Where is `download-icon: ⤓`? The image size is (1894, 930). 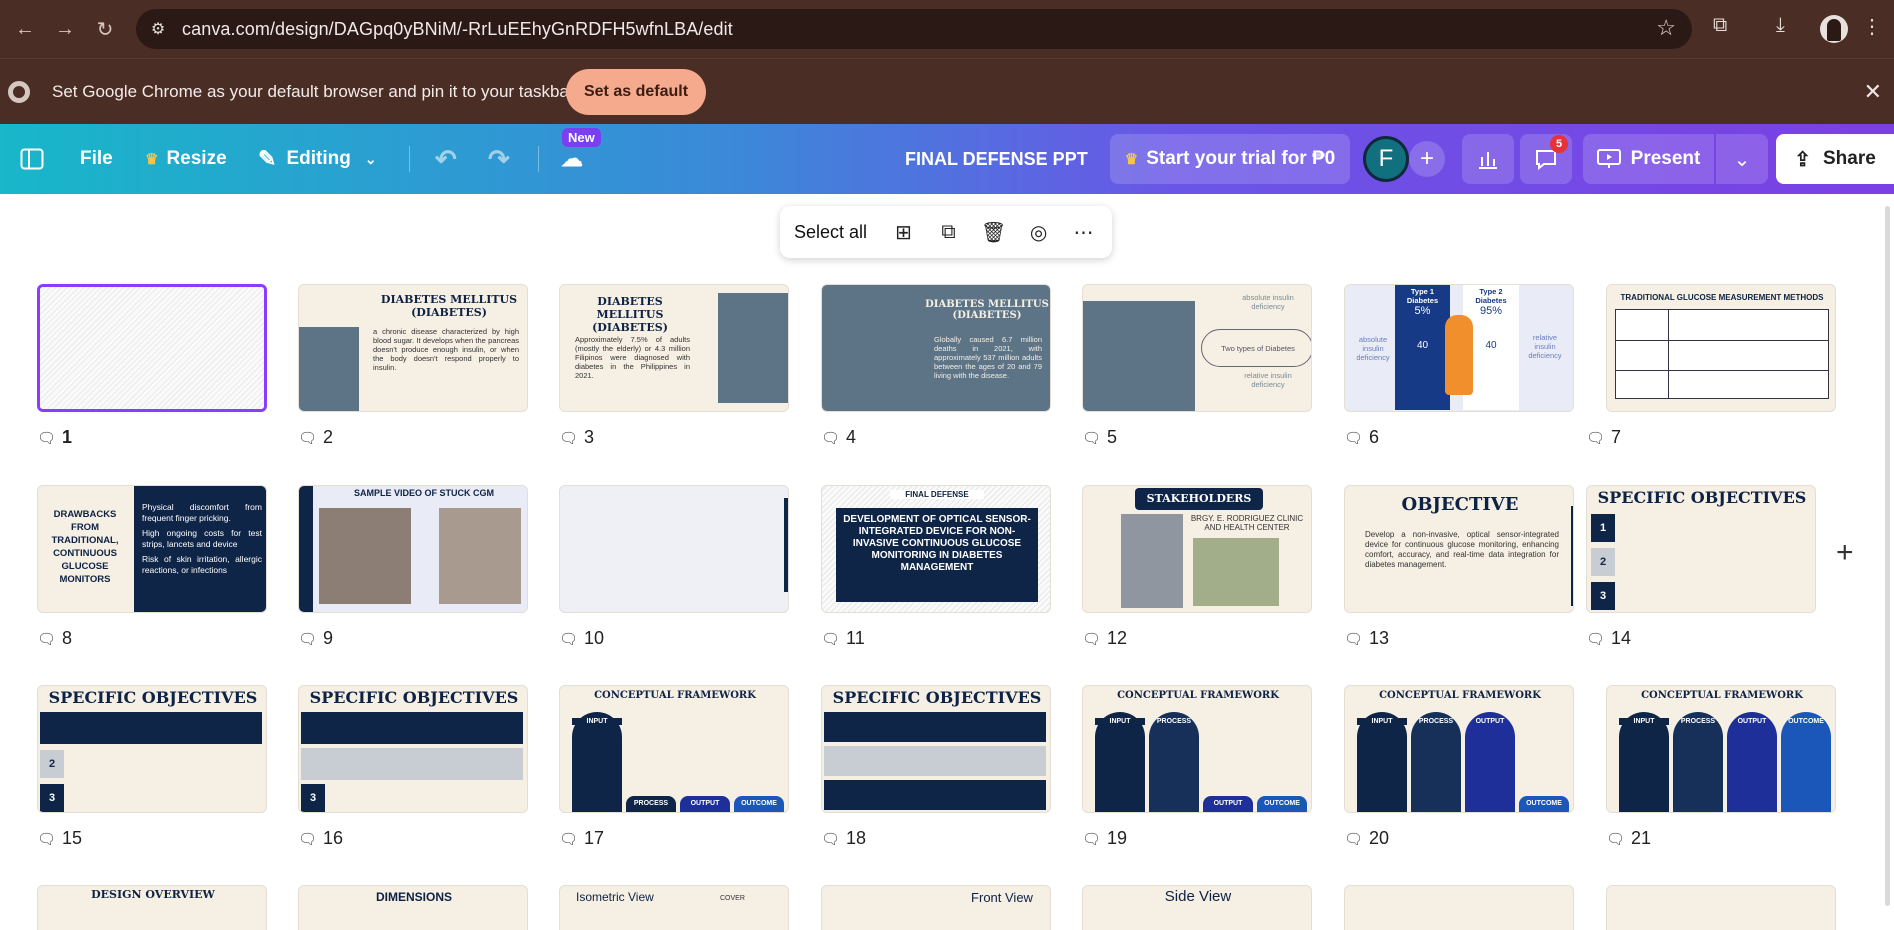 download-icon: ⤓ is located at coordinates (1780, 25).